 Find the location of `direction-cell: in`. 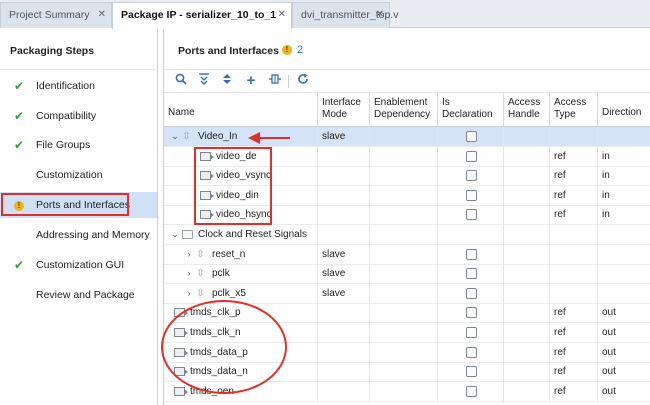

direction-cell: in is located at coordinates (606, 156).